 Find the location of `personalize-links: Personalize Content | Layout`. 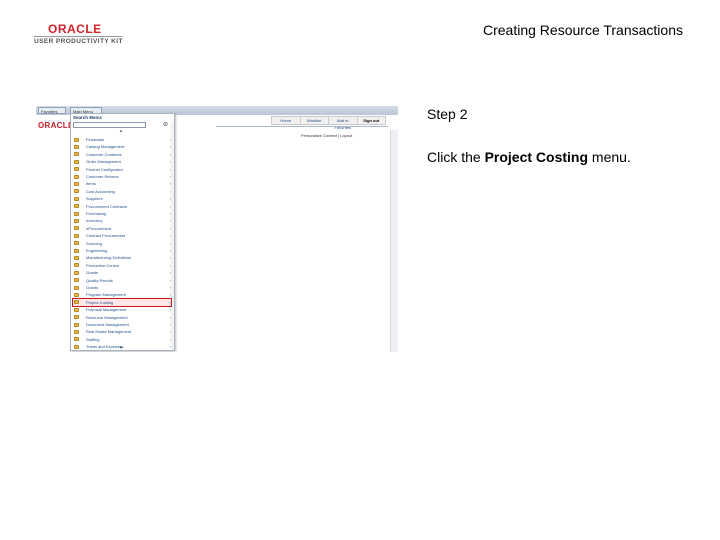

personalize-links: Personalize Content | Layout is located at coordinates (326, 135).